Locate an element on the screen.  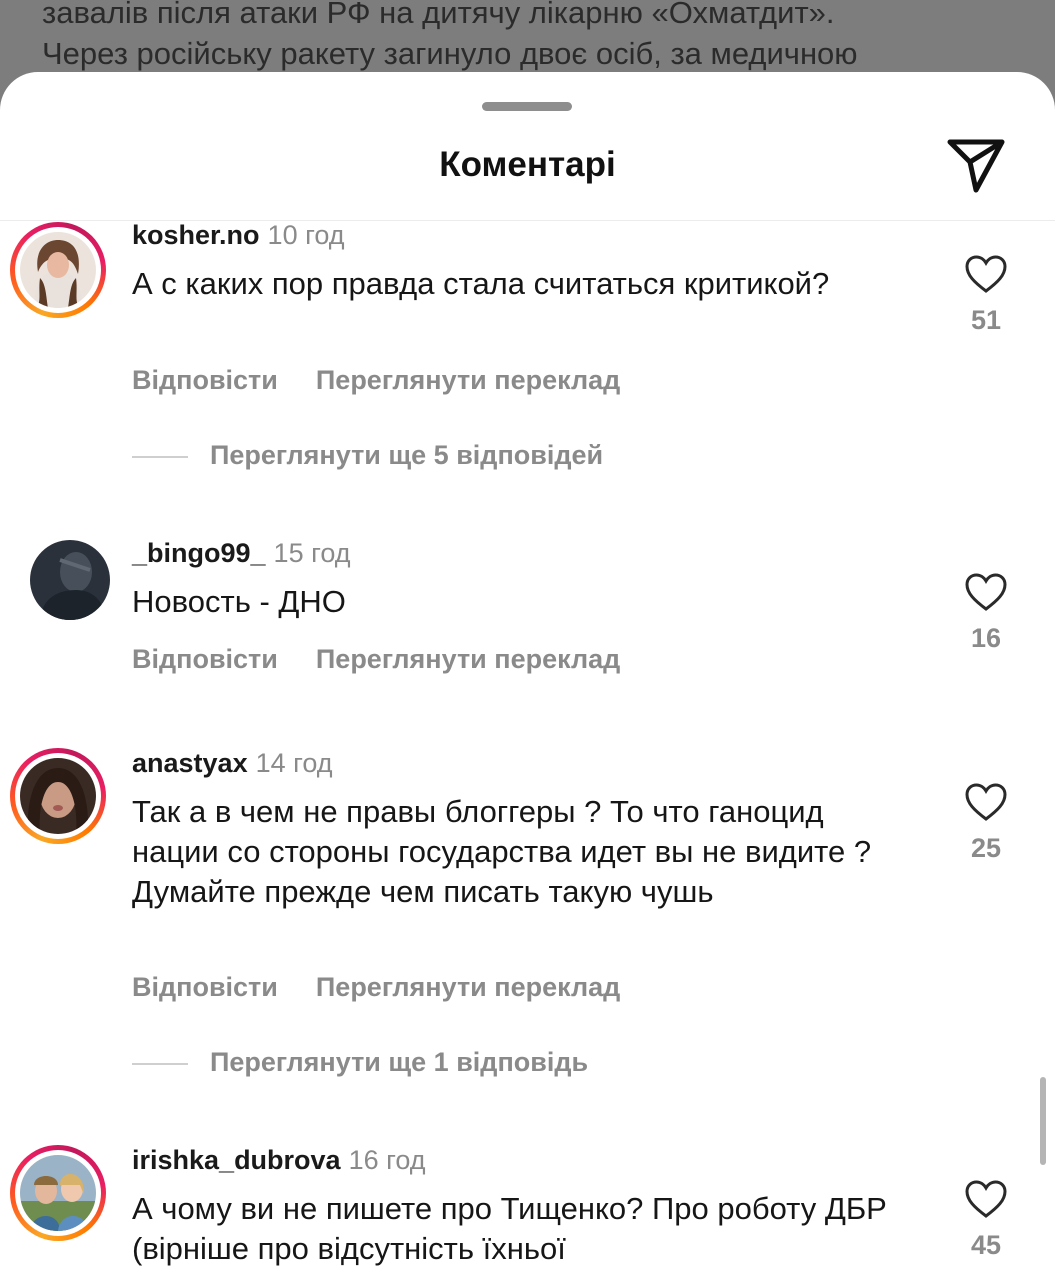
like-button: 45 is located at coordinates (986, 1220).